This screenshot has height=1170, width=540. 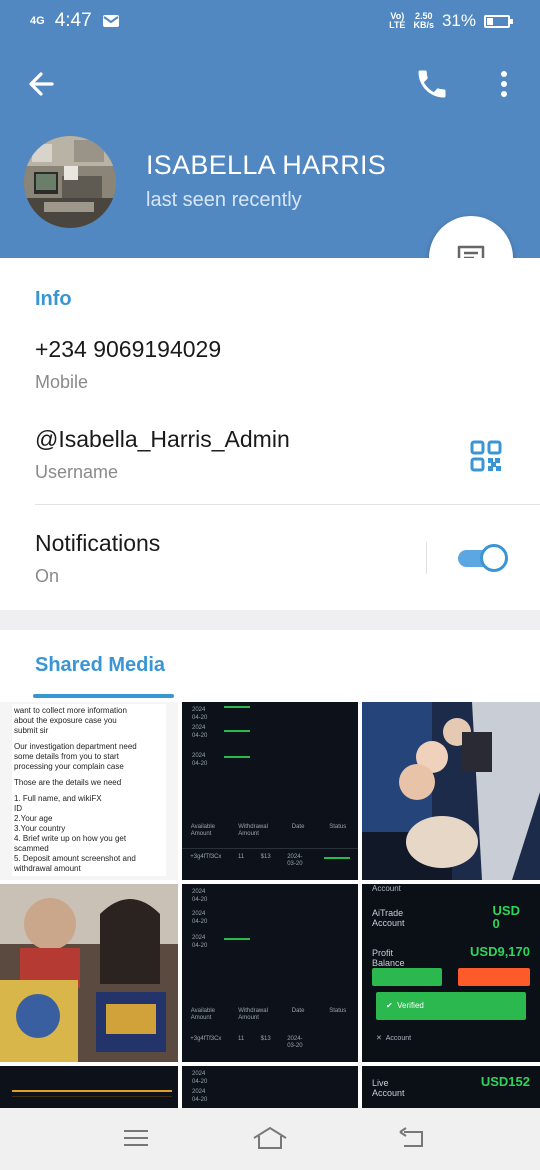 I want to click on document-line: submit sir, so click(x=31, y=730).